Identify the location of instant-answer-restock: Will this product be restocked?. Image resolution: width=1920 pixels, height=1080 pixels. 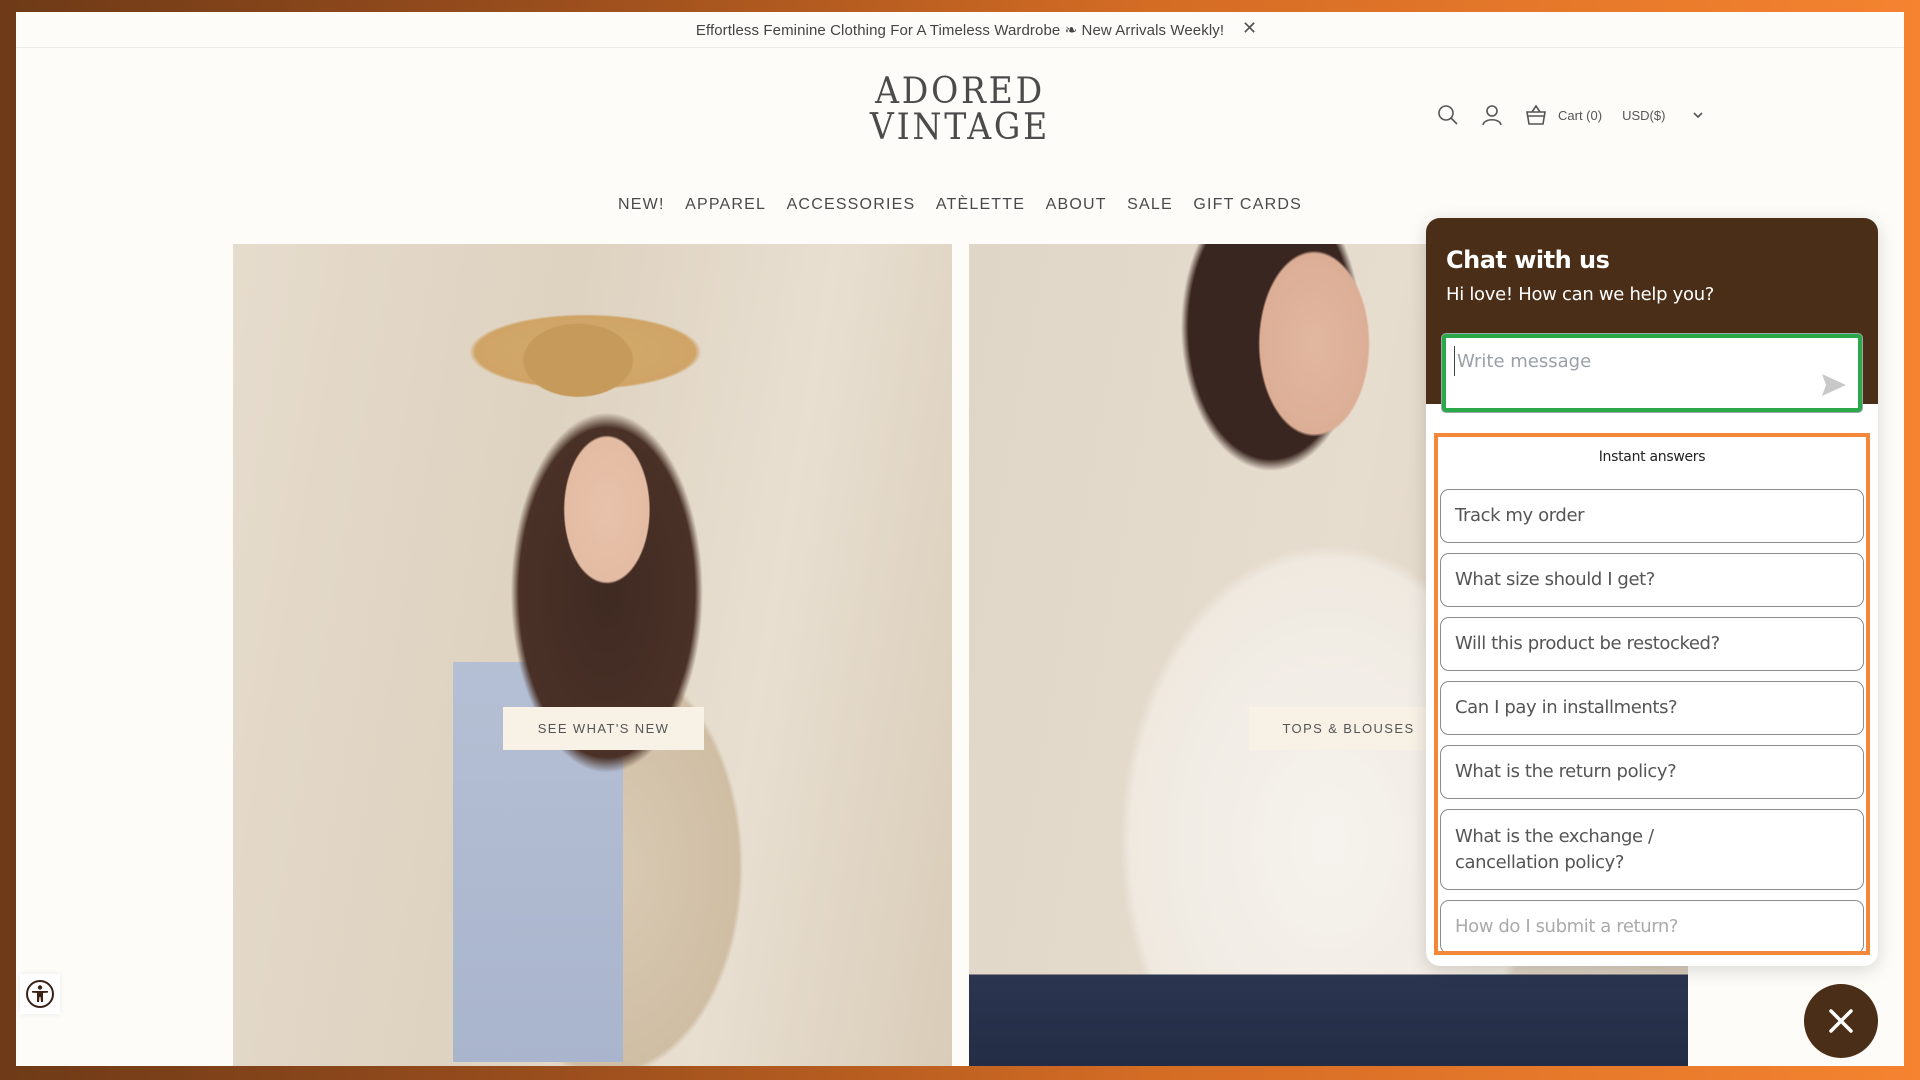
(1652, 644).